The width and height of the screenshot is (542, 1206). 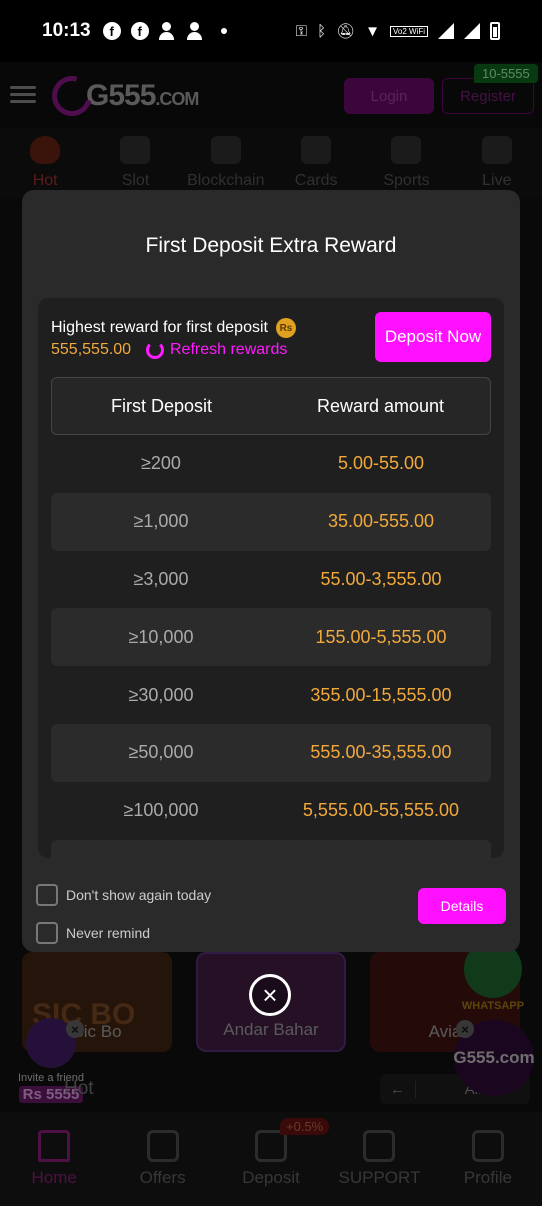 I want to click on wifi-calling-icon: Vo2 WiFi, so click(x=408, y=31).